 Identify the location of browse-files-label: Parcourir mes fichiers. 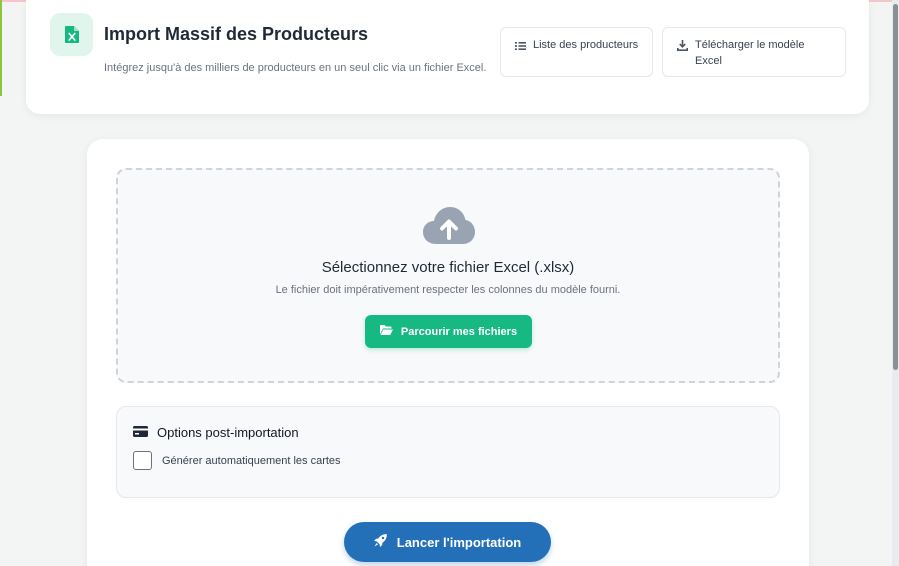
(459, 331).